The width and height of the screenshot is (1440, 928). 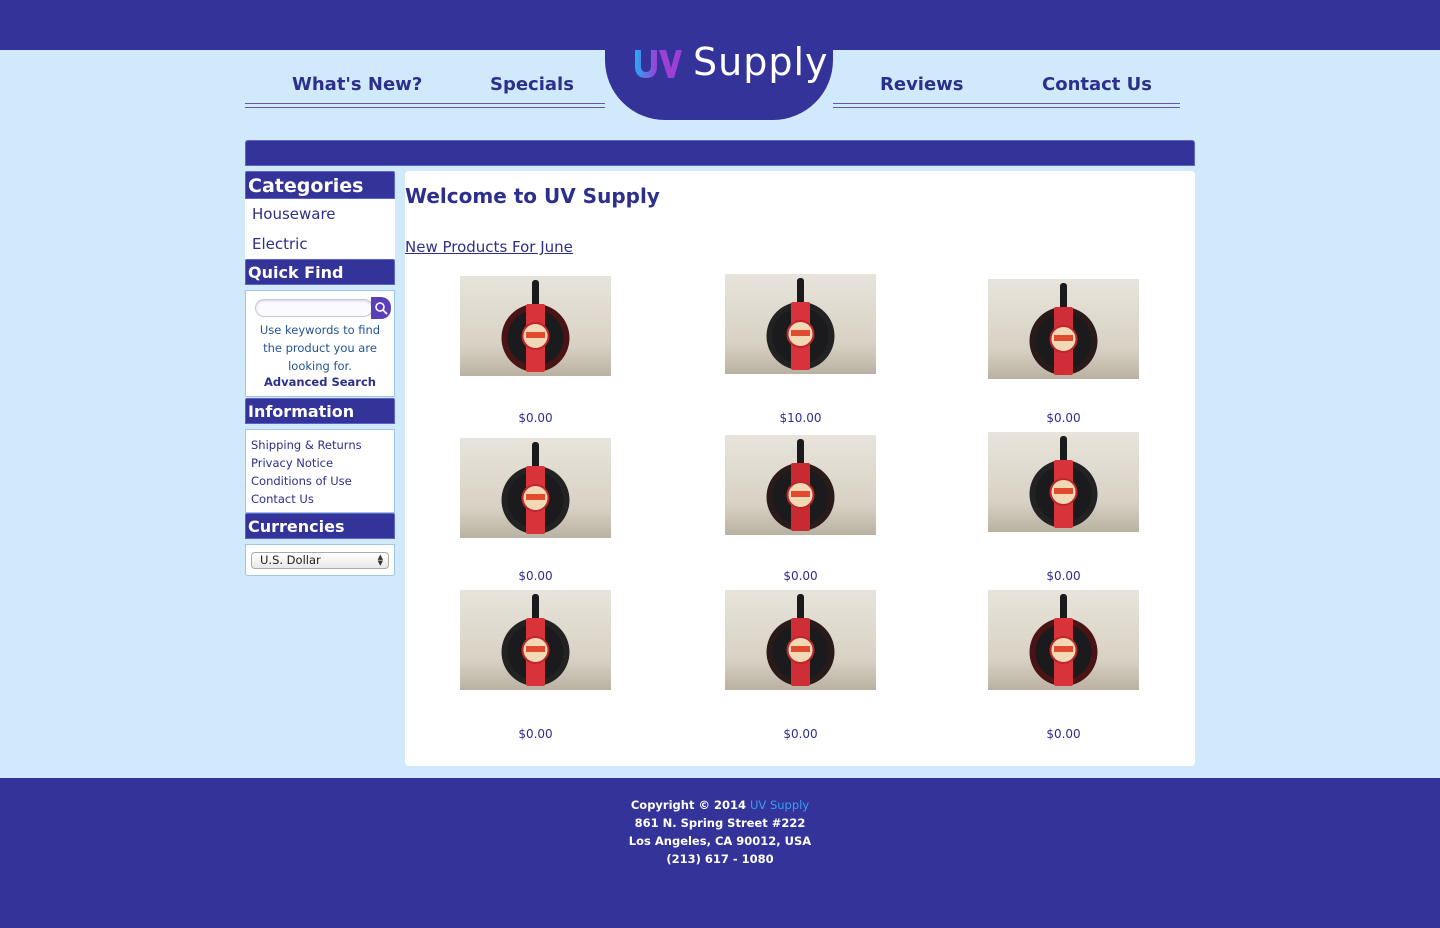 What do you see at coordinates (320, 411) in the screenshot?
I see `information-heading: Information` at bounding box center [320, 411].